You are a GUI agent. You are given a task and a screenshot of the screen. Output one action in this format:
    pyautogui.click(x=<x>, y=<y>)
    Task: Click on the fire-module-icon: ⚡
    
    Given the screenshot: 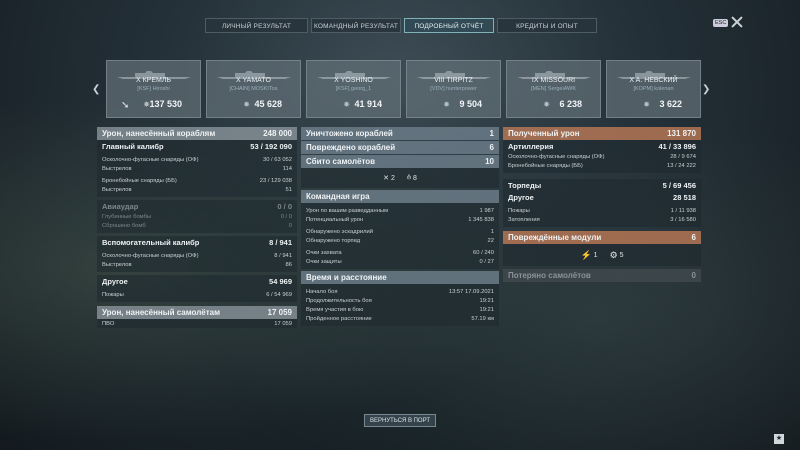 What is the action you would take?
    pyautogui.click(x=586, y=254)
    